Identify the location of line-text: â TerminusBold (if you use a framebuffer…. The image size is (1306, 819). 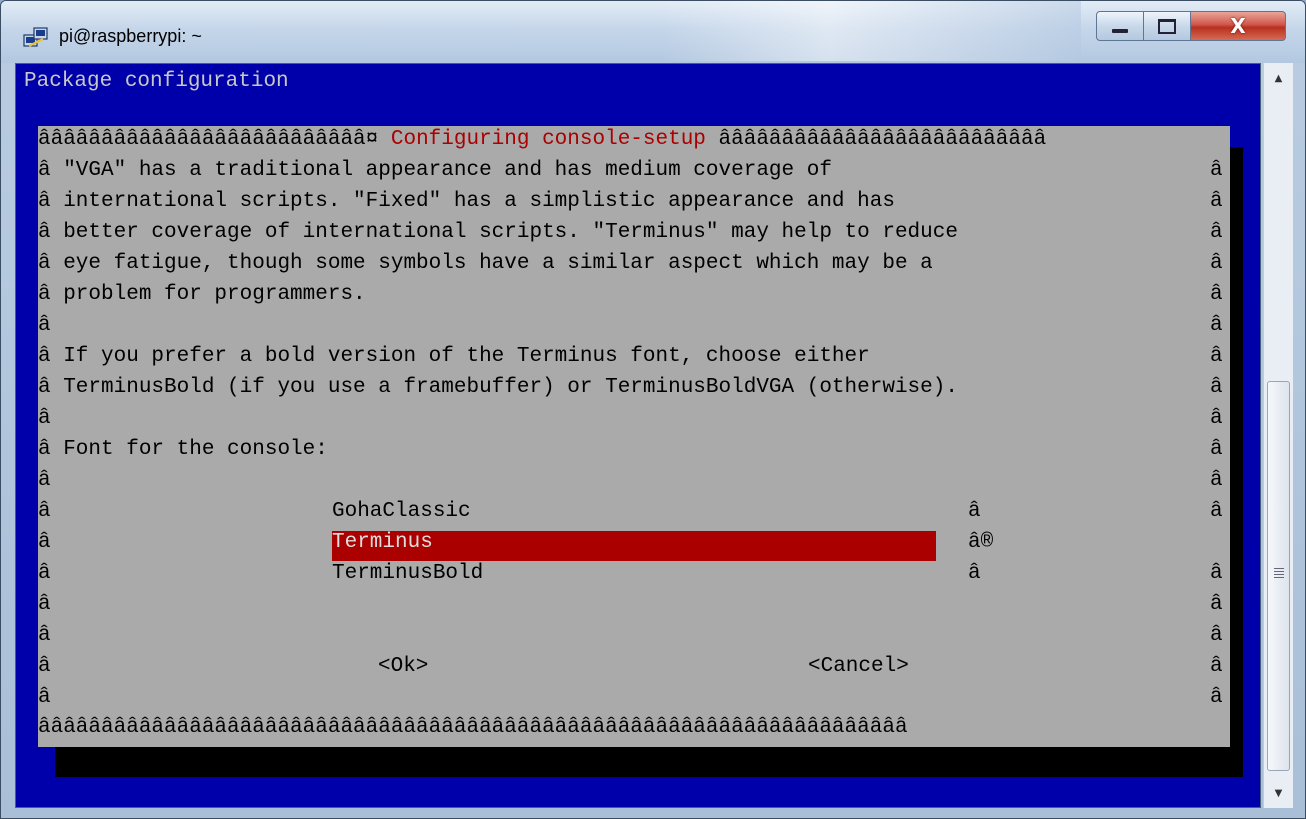
(498, 387).